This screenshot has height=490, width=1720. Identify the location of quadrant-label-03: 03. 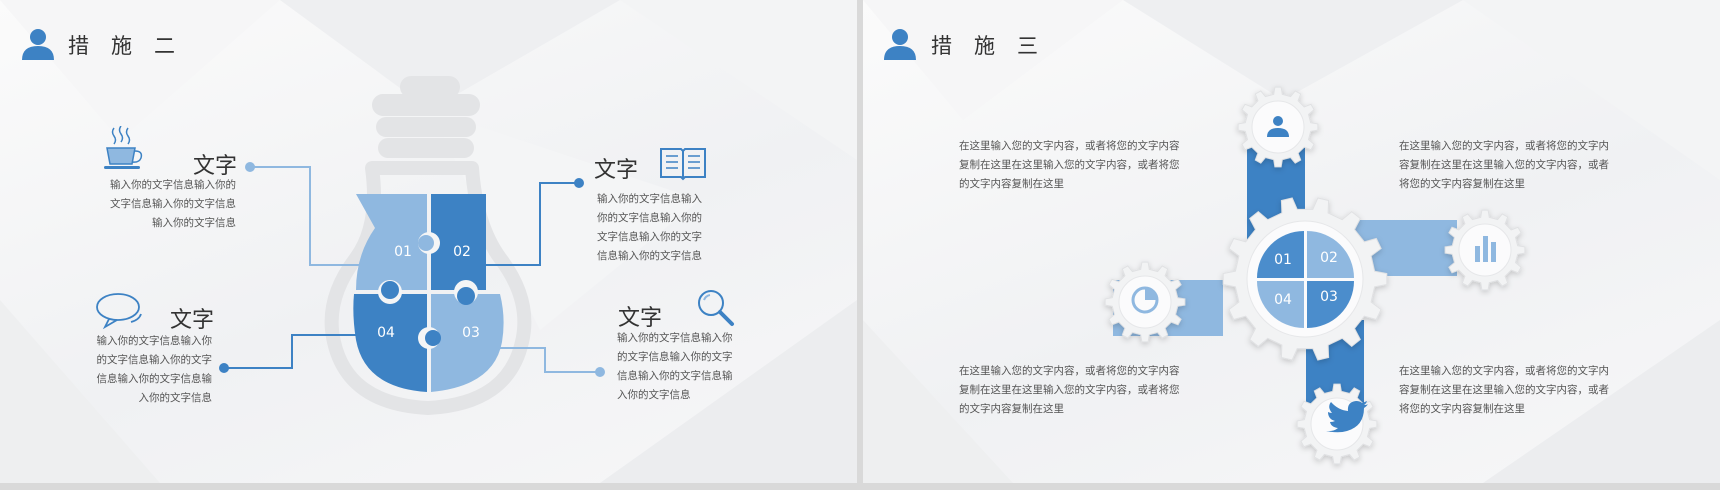
(1329, 297).